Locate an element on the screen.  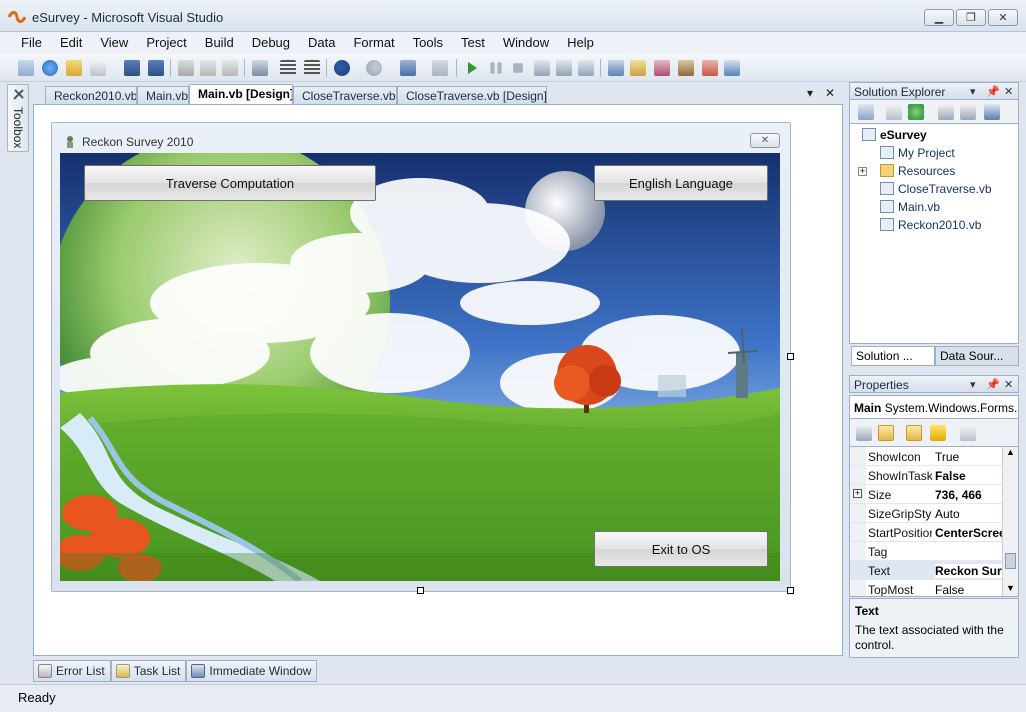
menu-project: Project is located at coordinates (166, 43).